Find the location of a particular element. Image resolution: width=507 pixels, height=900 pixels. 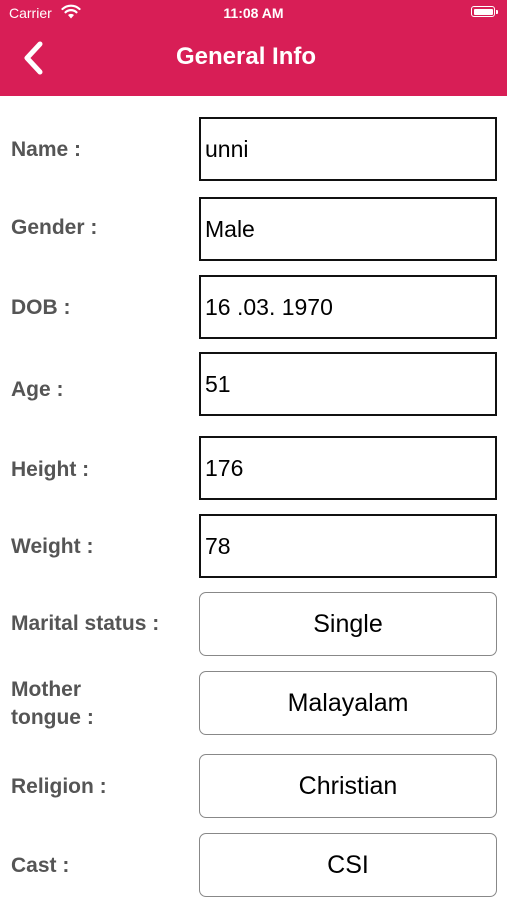

gender-label: Gender : is located at coordinates (54, 227).